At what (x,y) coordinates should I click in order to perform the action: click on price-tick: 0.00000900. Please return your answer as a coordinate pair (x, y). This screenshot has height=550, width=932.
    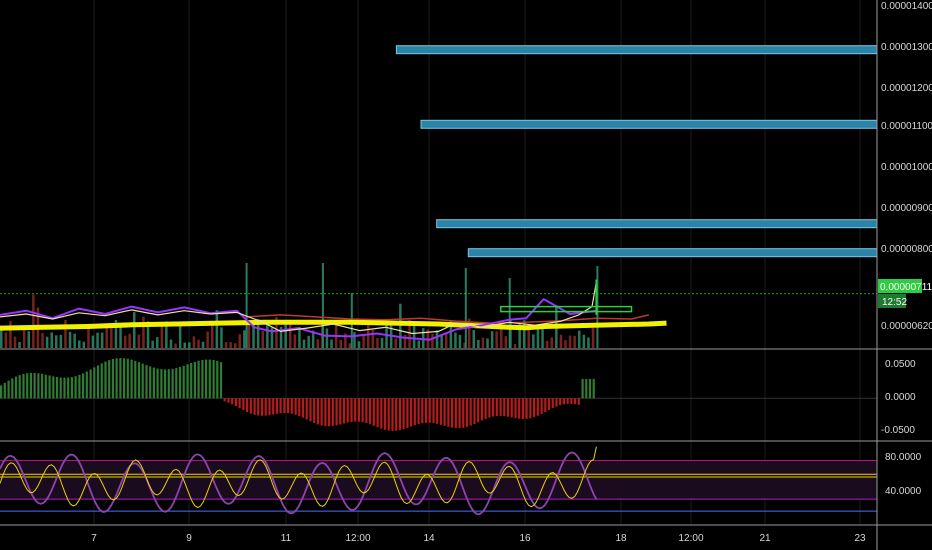
    Looking at the image, I should click on (906, 208).